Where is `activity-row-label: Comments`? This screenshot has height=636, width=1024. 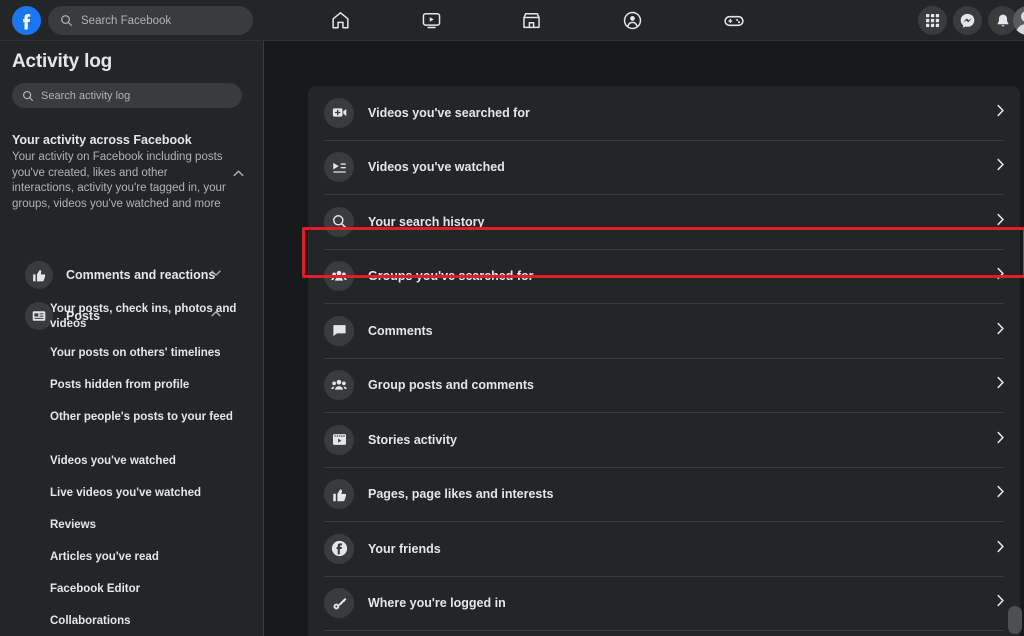
activity-row-label: Comments is located at coordinates (400, 330).